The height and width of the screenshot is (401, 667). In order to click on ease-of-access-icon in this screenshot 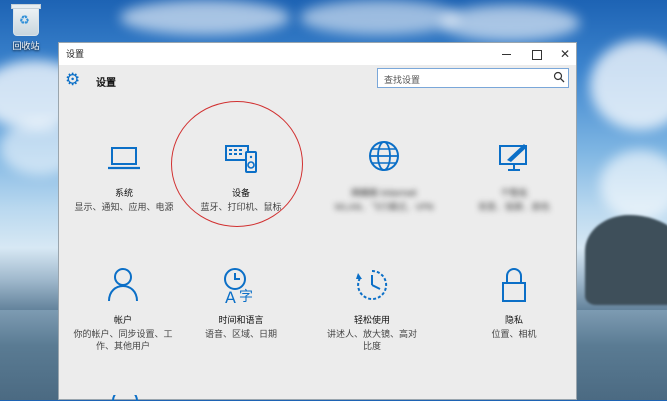, I will do `click(372, 284)`.